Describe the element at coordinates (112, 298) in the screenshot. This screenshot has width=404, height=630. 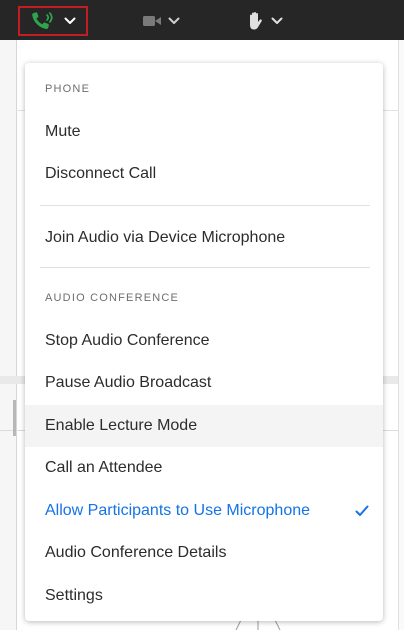
I see `audio-conference-section-header: AUDIO CONFERENCE` at that location.